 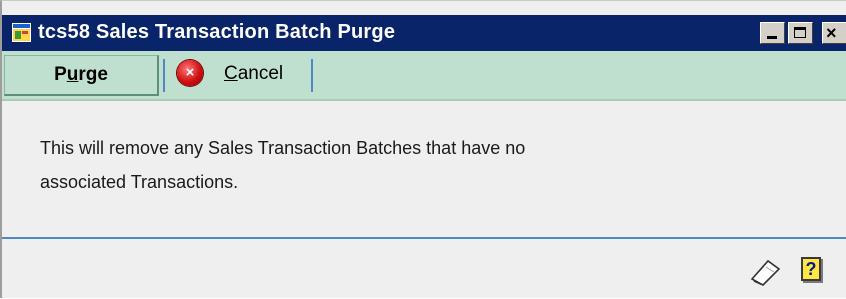 What do you see at coordinates (60, 74) in the screenshot?
I see `purge-label-prefix: P` at bounding box center [60, 74].